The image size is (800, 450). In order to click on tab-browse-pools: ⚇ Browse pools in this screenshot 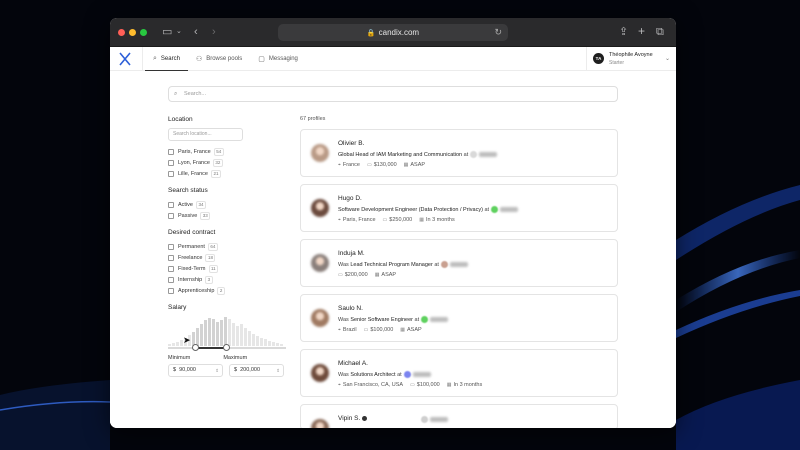, I will do `click(219, 59)`.